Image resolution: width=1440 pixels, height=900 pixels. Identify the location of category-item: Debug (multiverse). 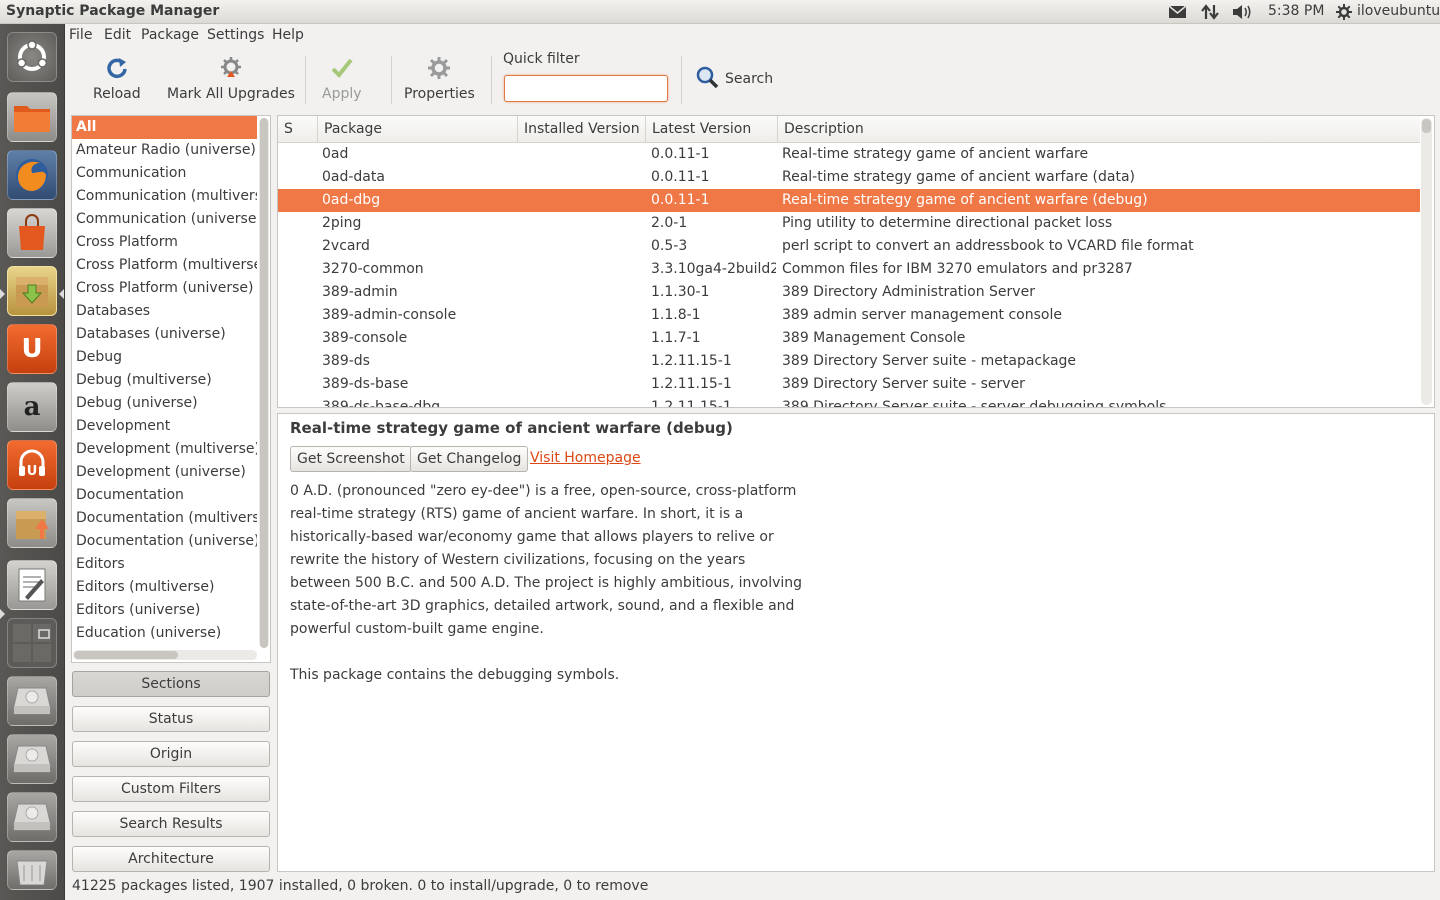
(164, 380).